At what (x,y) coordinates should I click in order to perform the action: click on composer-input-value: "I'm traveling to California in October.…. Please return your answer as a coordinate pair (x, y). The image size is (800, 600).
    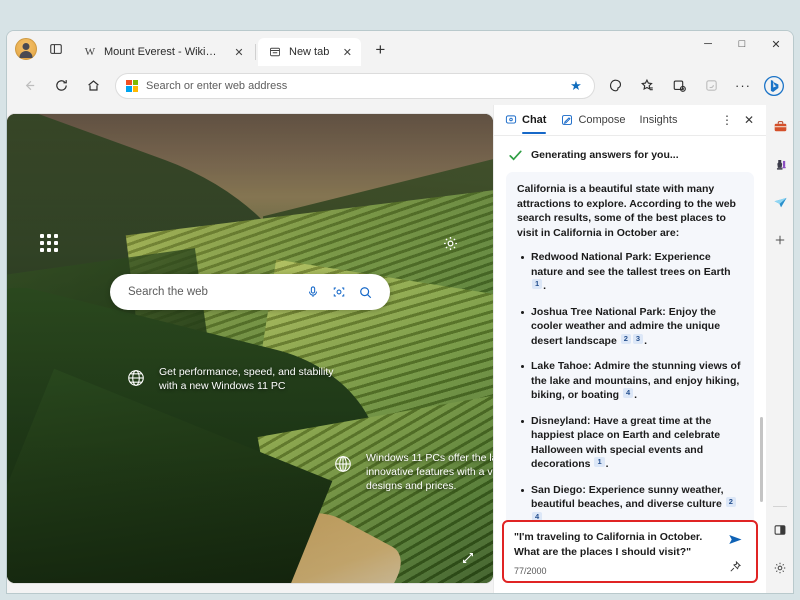
    Looking at the image, I should click on (617, 544).